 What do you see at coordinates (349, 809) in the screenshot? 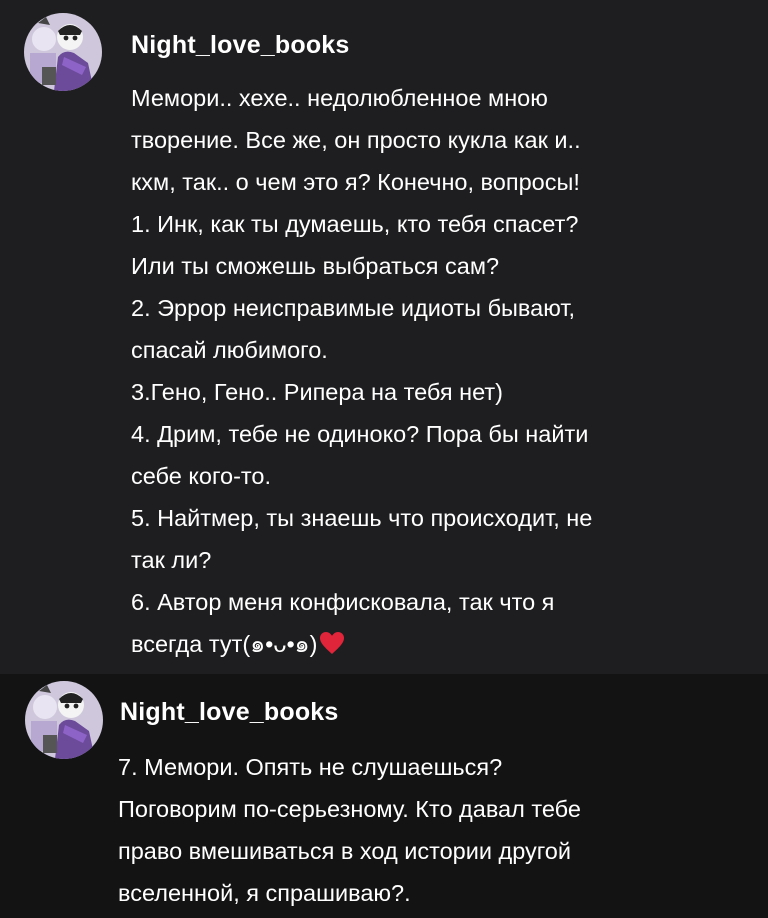
I see `comment-line: Поговорим по-серьезному. Кто давал тебе` at bounding box center [349, 809].